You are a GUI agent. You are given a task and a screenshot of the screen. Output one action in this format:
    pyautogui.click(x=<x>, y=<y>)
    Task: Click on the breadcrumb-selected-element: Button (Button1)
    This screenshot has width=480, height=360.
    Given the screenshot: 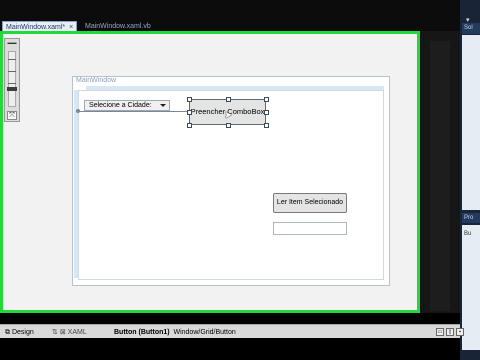 What is the action you would take?
    pyautogui.click(x=142, y=332)
    